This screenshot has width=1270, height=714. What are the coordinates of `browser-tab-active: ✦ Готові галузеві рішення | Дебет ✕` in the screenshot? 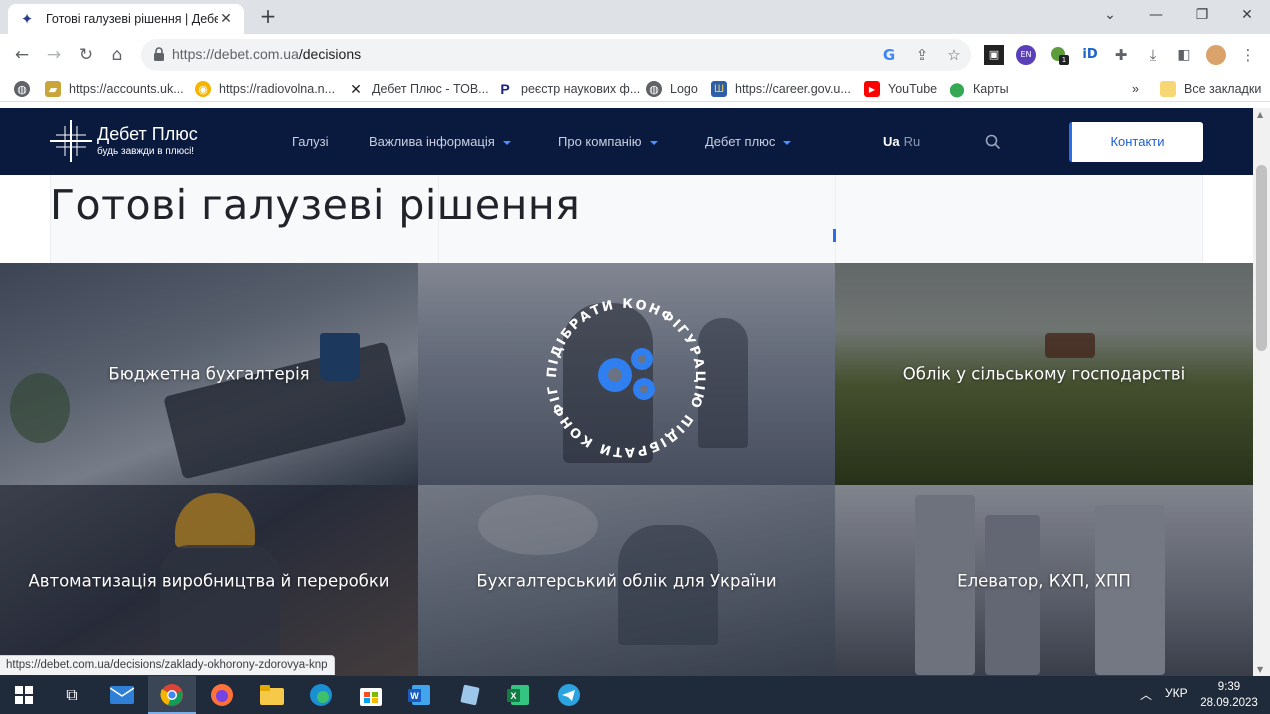 It's located at (126, 19).